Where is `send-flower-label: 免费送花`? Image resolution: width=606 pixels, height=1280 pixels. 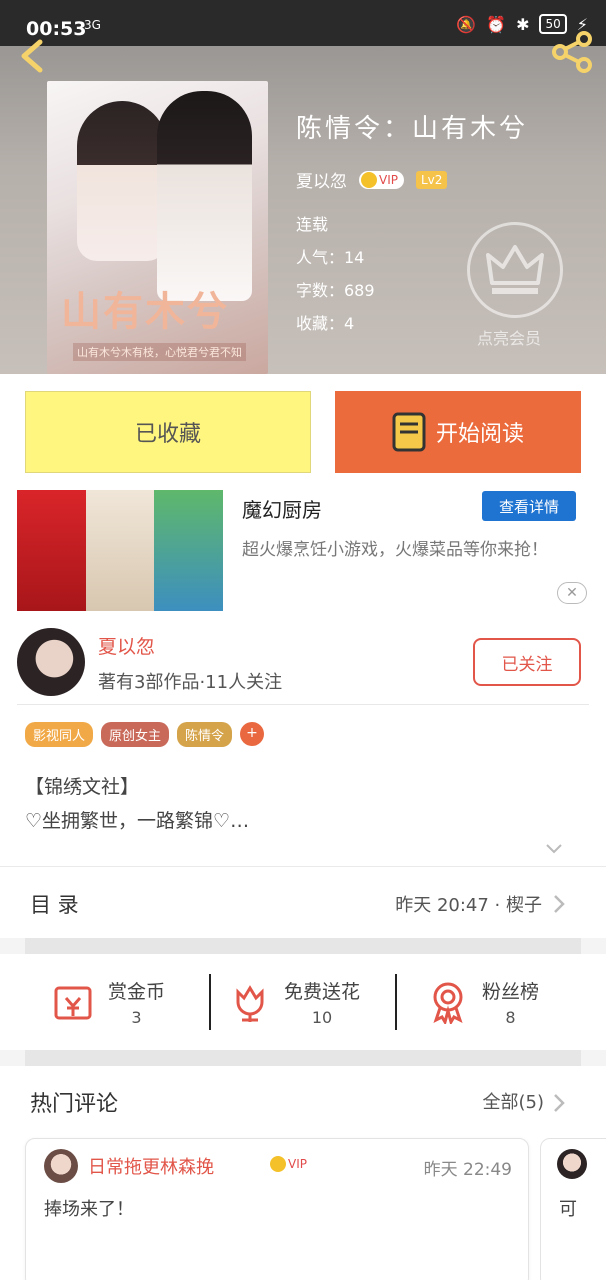
send-flower-label: 免费送花 is located at coordinates (322, 992).